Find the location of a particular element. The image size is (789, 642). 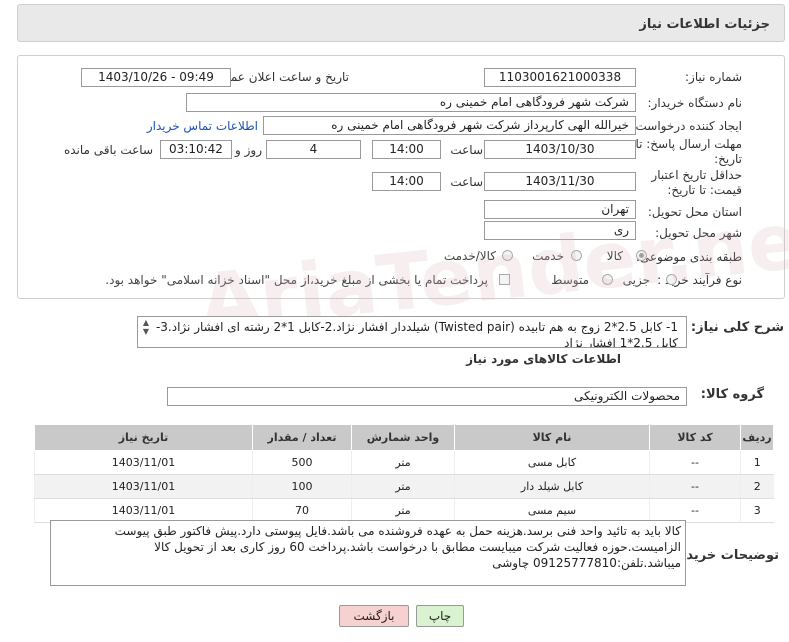

cell-qty: 500 is located at coordinates (302, 462).